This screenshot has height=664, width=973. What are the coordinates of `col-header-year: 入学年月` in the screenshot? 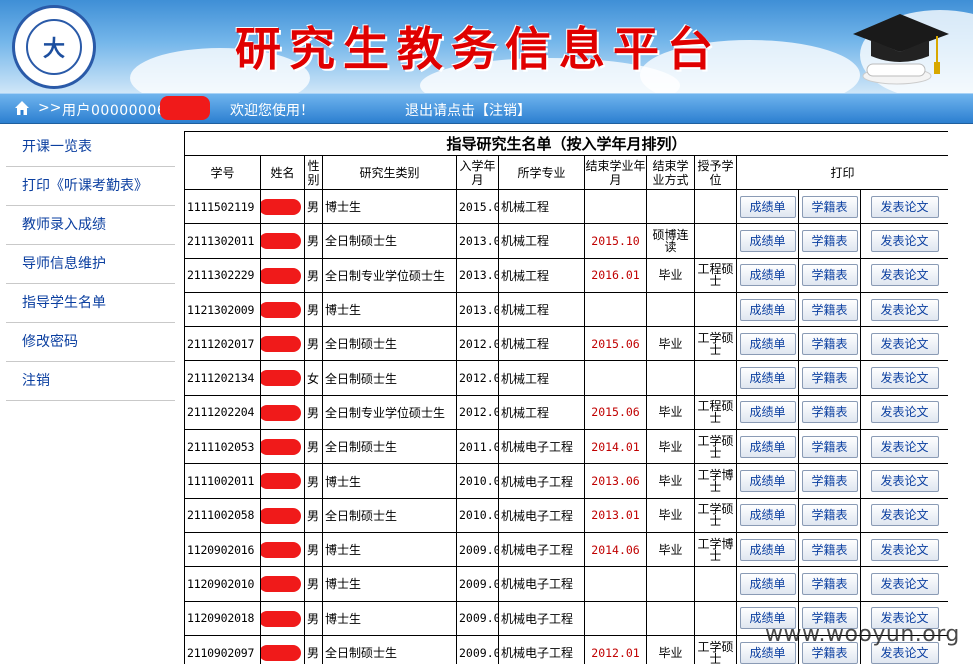 It's located at (477, 172).